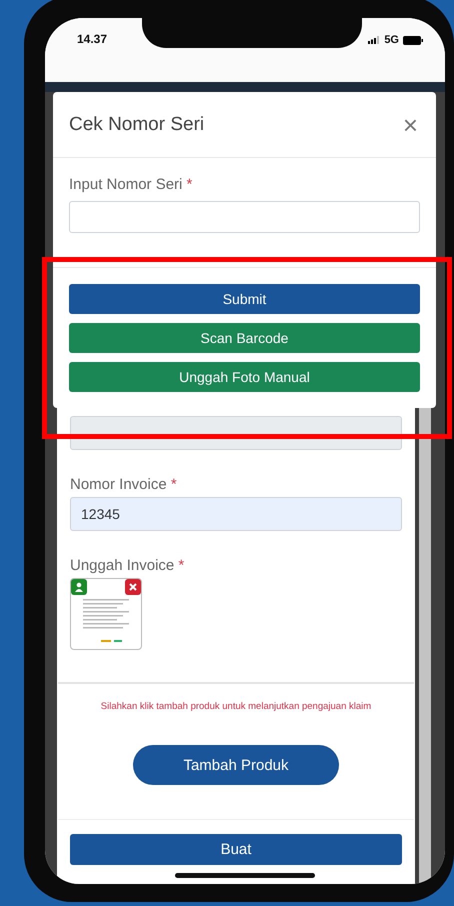 The width and height of the screenshot is (454, 906). I want to click on submit-button: Submit, so click(244, 299).